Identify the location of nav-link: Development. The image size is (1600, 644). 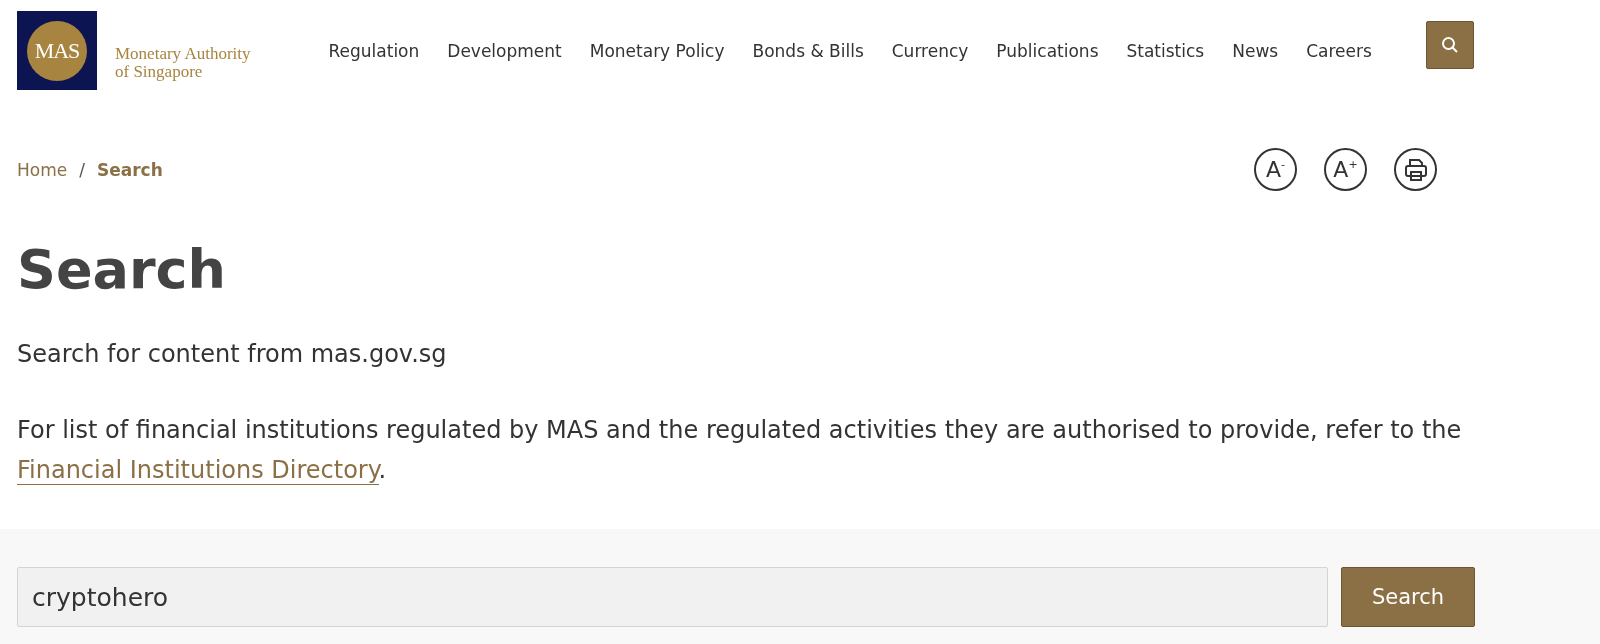
(504, 50).